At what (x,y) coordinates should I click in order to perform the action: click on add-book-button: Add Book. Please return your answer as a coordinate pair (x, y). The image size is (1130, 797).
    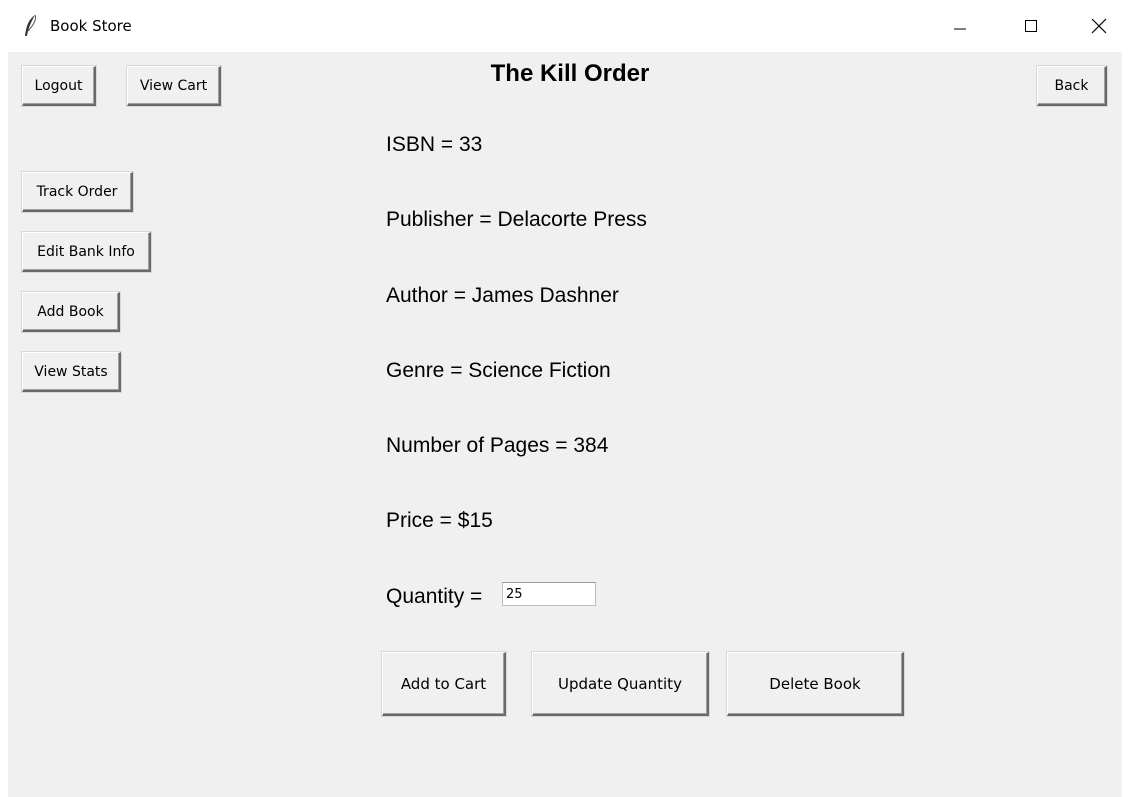
    Looking at the image, I should click on (71, 312).